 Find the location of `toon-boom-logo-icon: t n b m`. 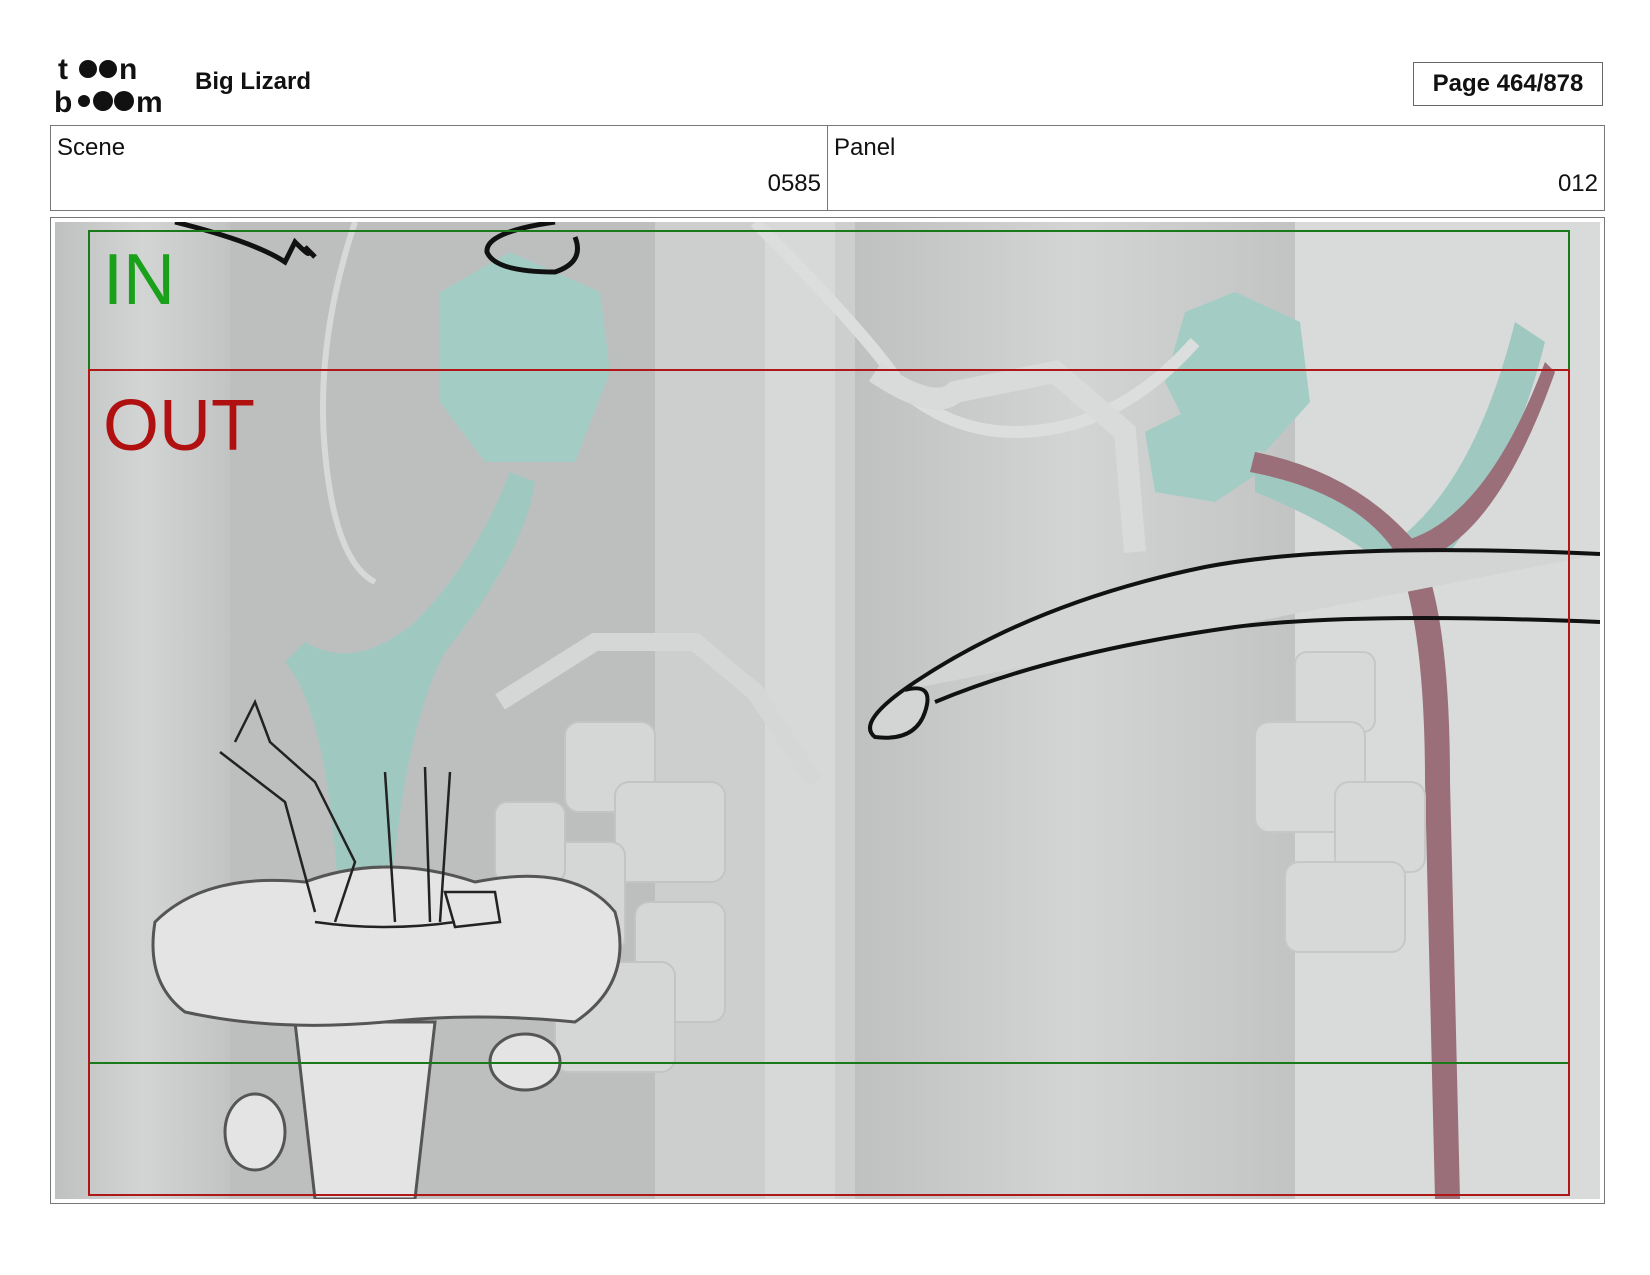

toon-boom-logo-icon: t n b m is located at coordinates (108, 84).